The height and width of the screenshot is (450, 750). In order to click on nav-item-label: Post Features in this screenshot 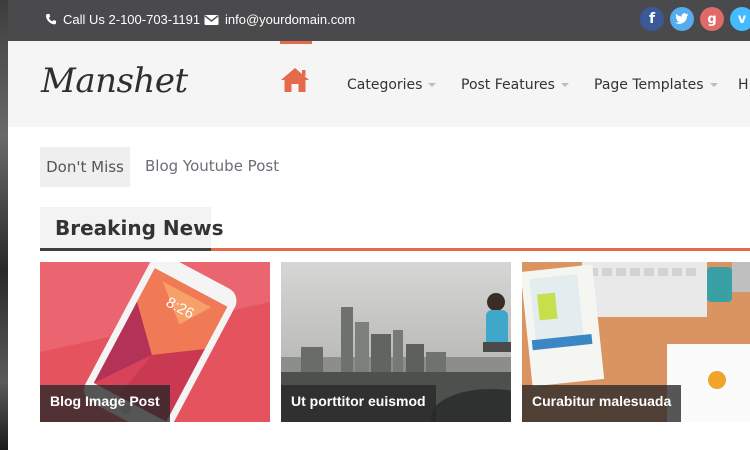, I will do `click(508, 85)`.